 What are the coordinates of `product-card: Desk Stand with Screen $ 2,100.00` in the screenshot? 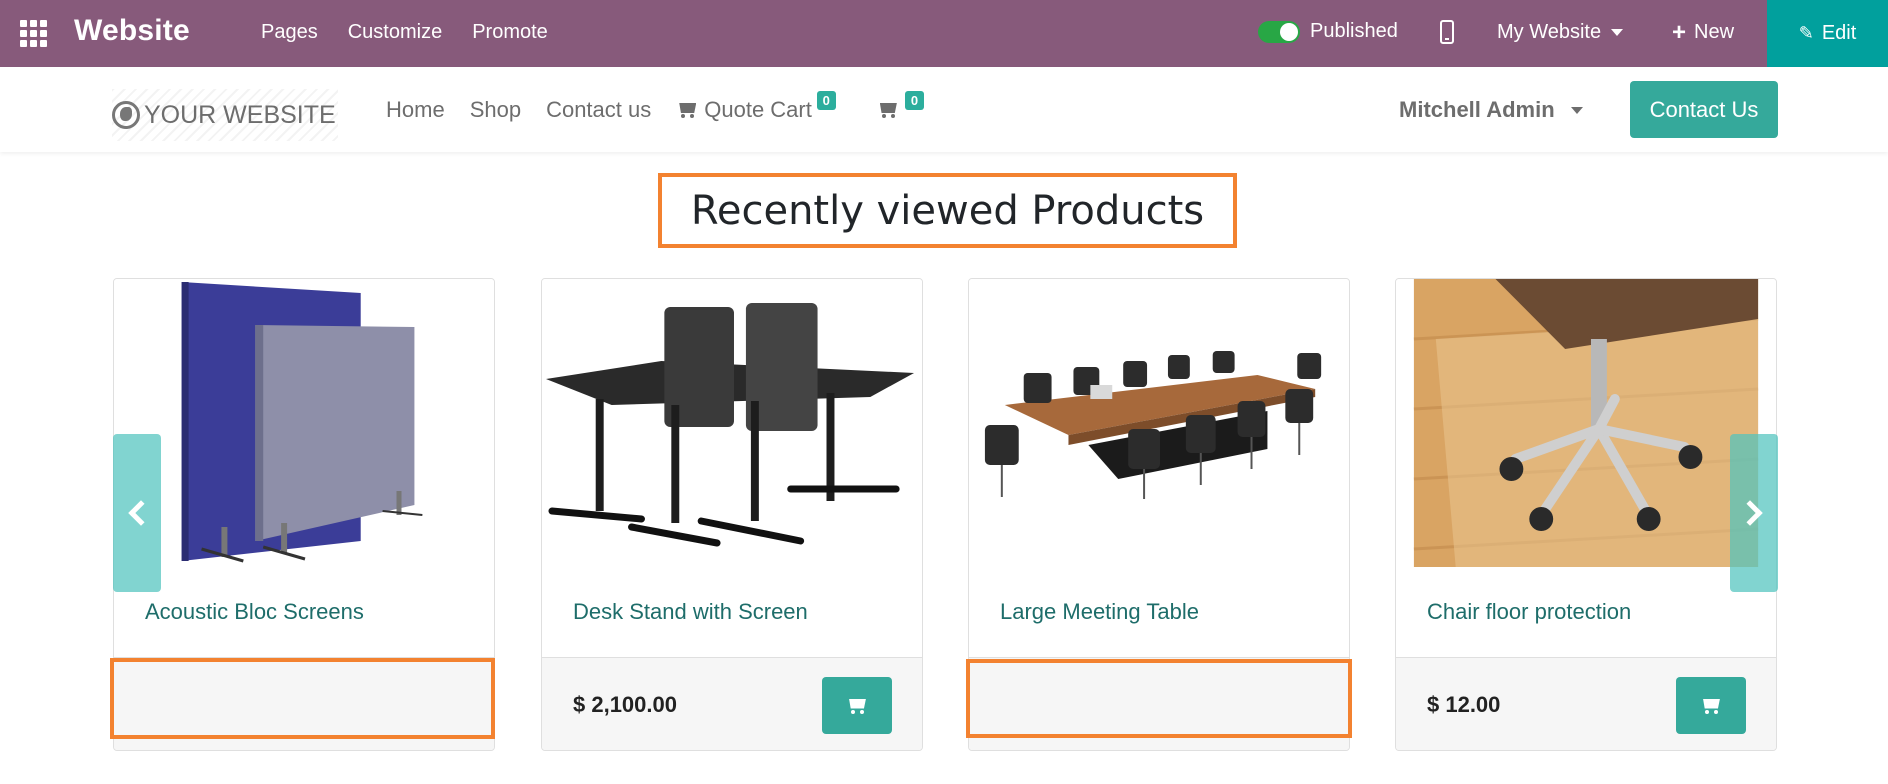 It's located at (732, 514).